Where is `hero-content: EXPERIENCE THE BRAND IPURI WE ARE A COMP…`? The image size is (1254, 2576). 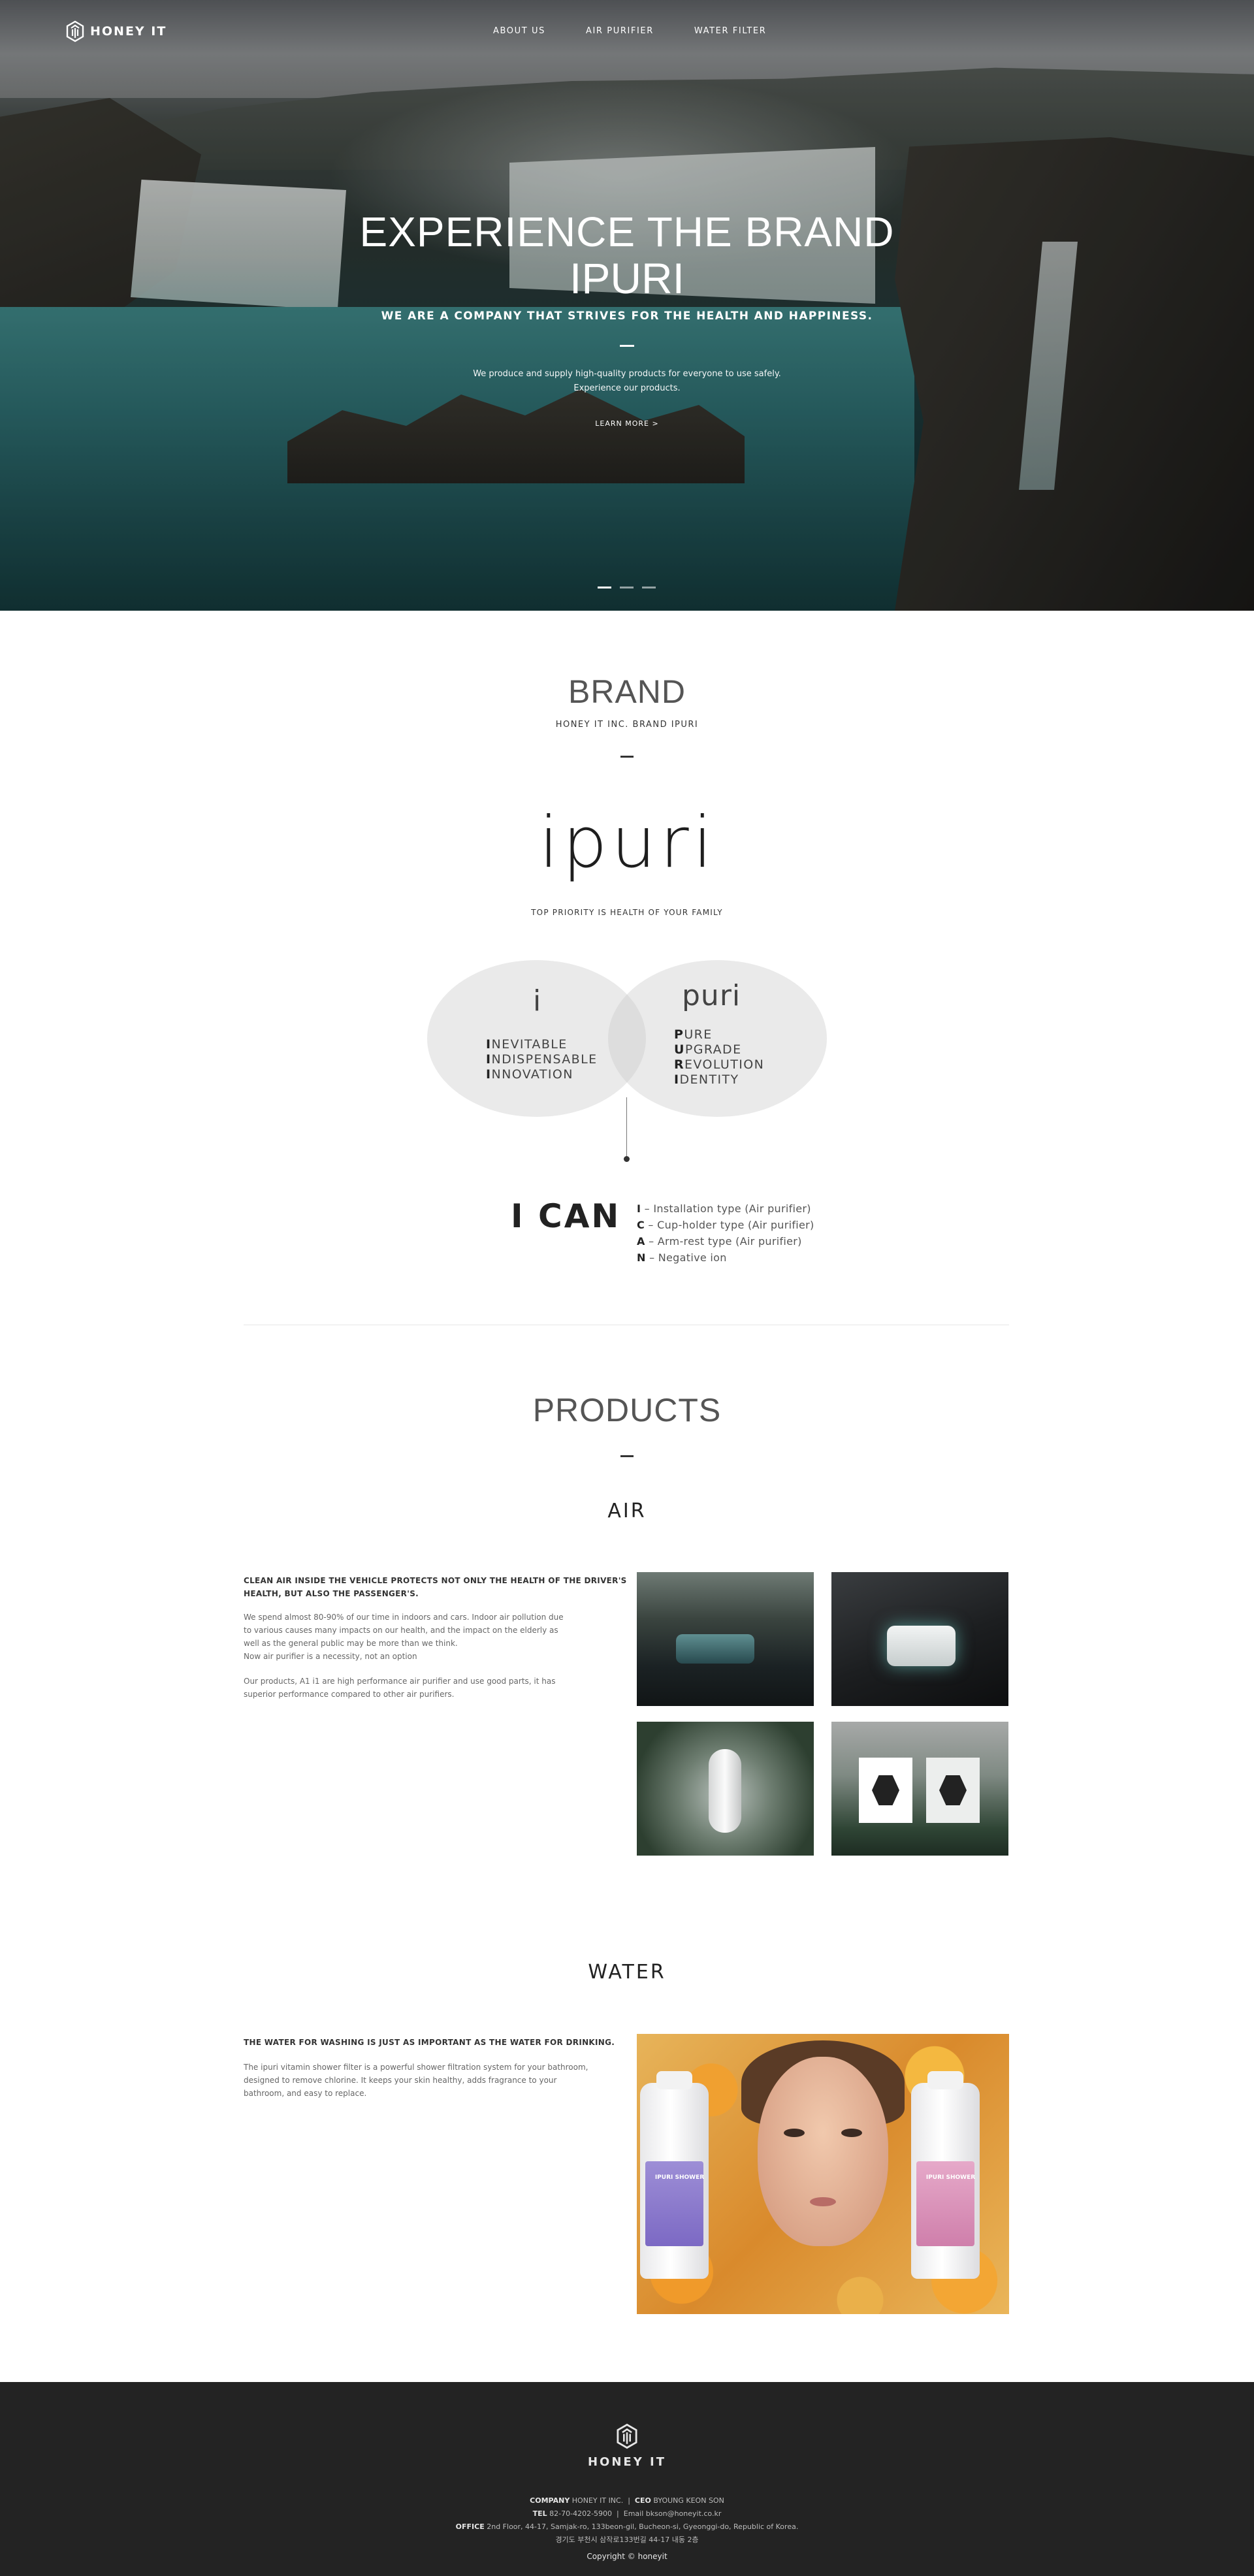
hero-content: EXPERIENCE THE BRAND IPURI WE ARE A COMP… is located at coordinates (627, 318).